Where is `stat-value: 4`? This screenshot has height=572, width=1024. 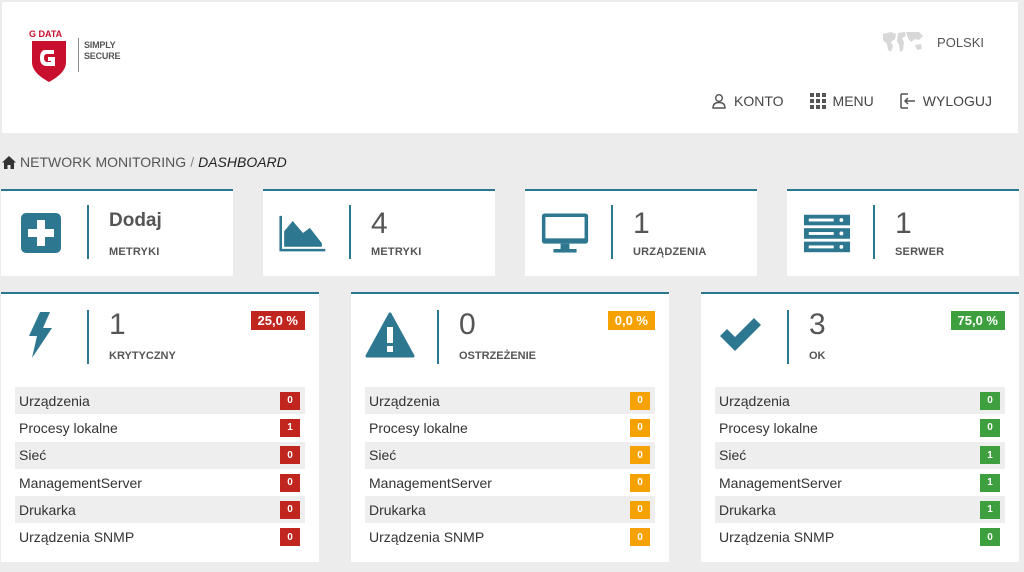
stat-value: 4 is located at coordinates (379, 223).